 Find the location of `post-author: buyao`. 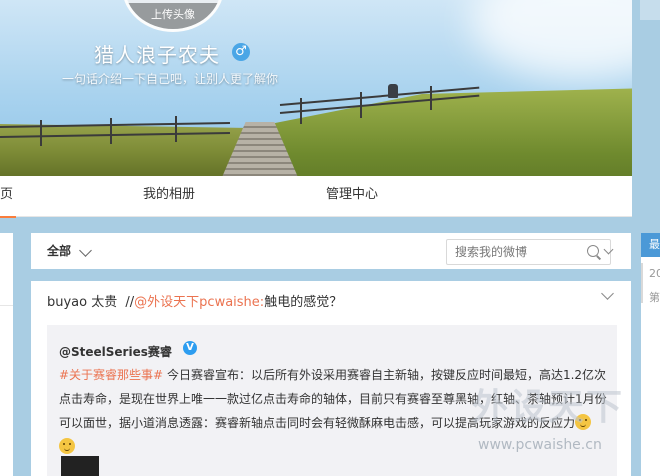

post-author: buyao is located at coordinates (67, 302).